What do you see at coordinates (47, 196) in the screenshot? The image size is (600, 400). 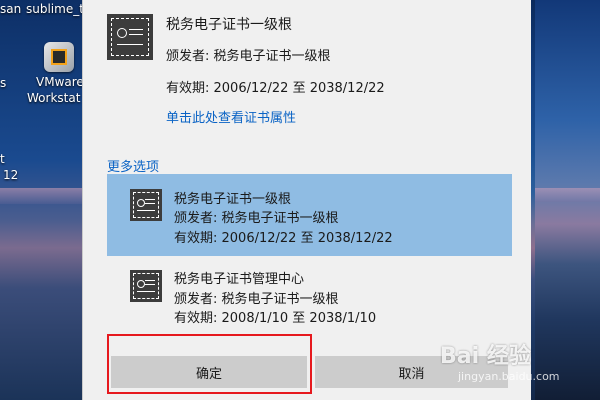 I see `horizon-glow-left` at bounding box center [47, 196].